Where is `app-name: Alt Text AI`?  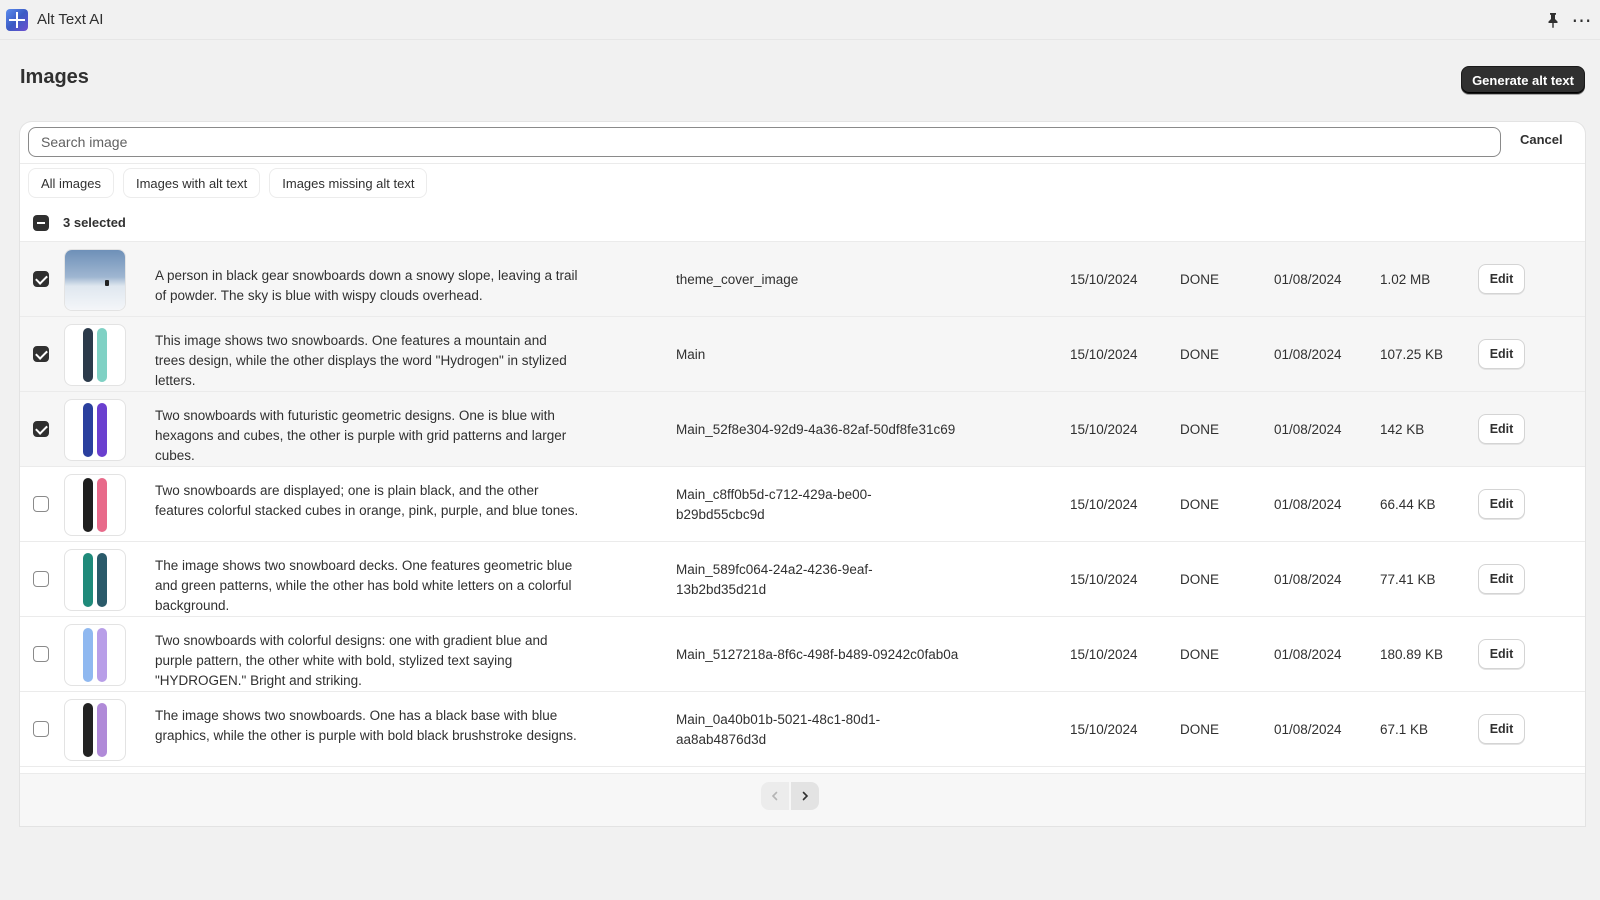
app-name: Alt Text AI is located at coordinates (70, 19).